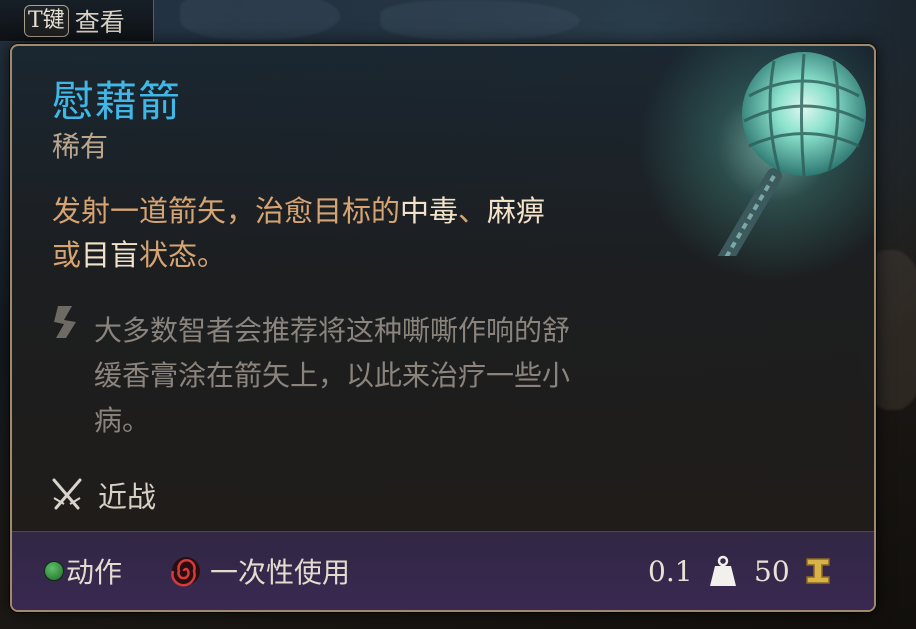 The width and height of the screenshot is (916, 629). What do you see at coordinates (791, 154) in the screenshot?
I see `arrow-item-icon` at bounding box center [791, 154].